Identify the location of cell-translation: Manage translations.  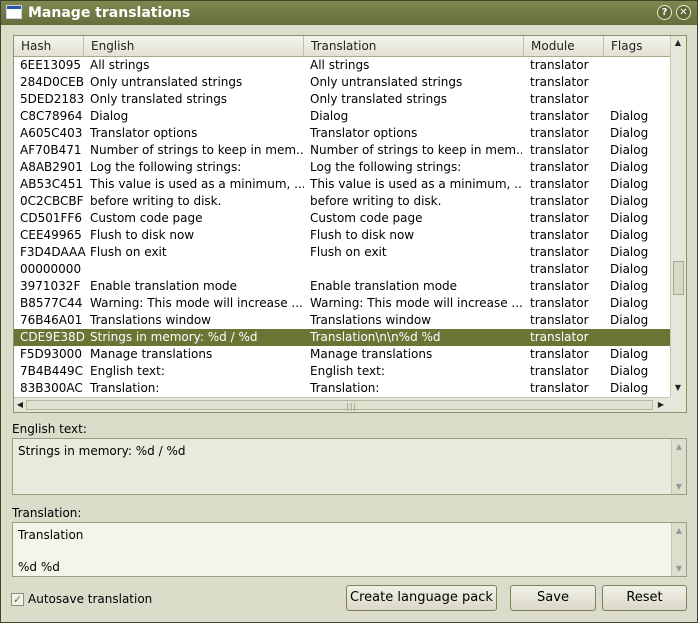
(371, 354).